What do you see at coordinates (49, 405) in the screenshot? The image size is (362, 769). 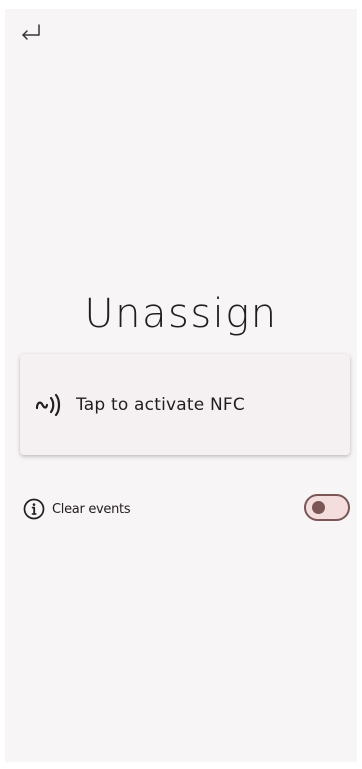 I see `nfc-icon` at bounding box center [49, 405].